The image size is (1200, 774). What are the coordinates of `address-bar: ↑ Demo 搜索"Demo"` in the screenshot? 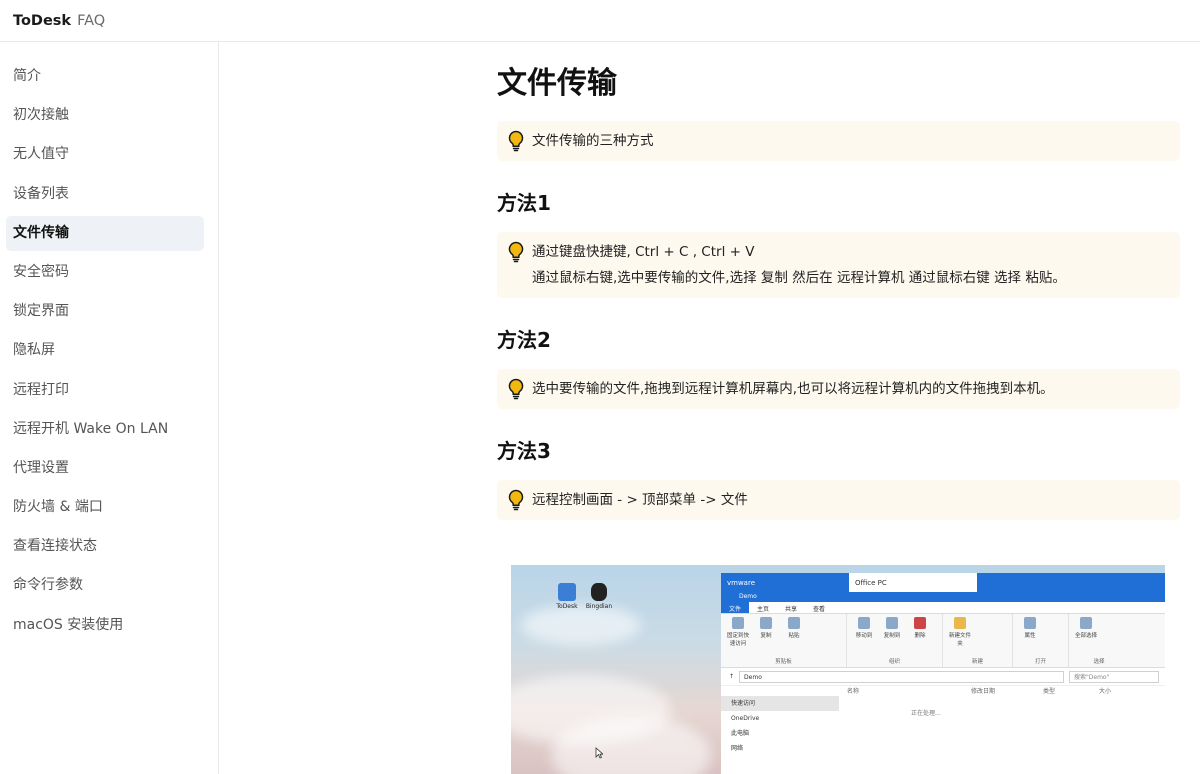 It's located at (943, 677).